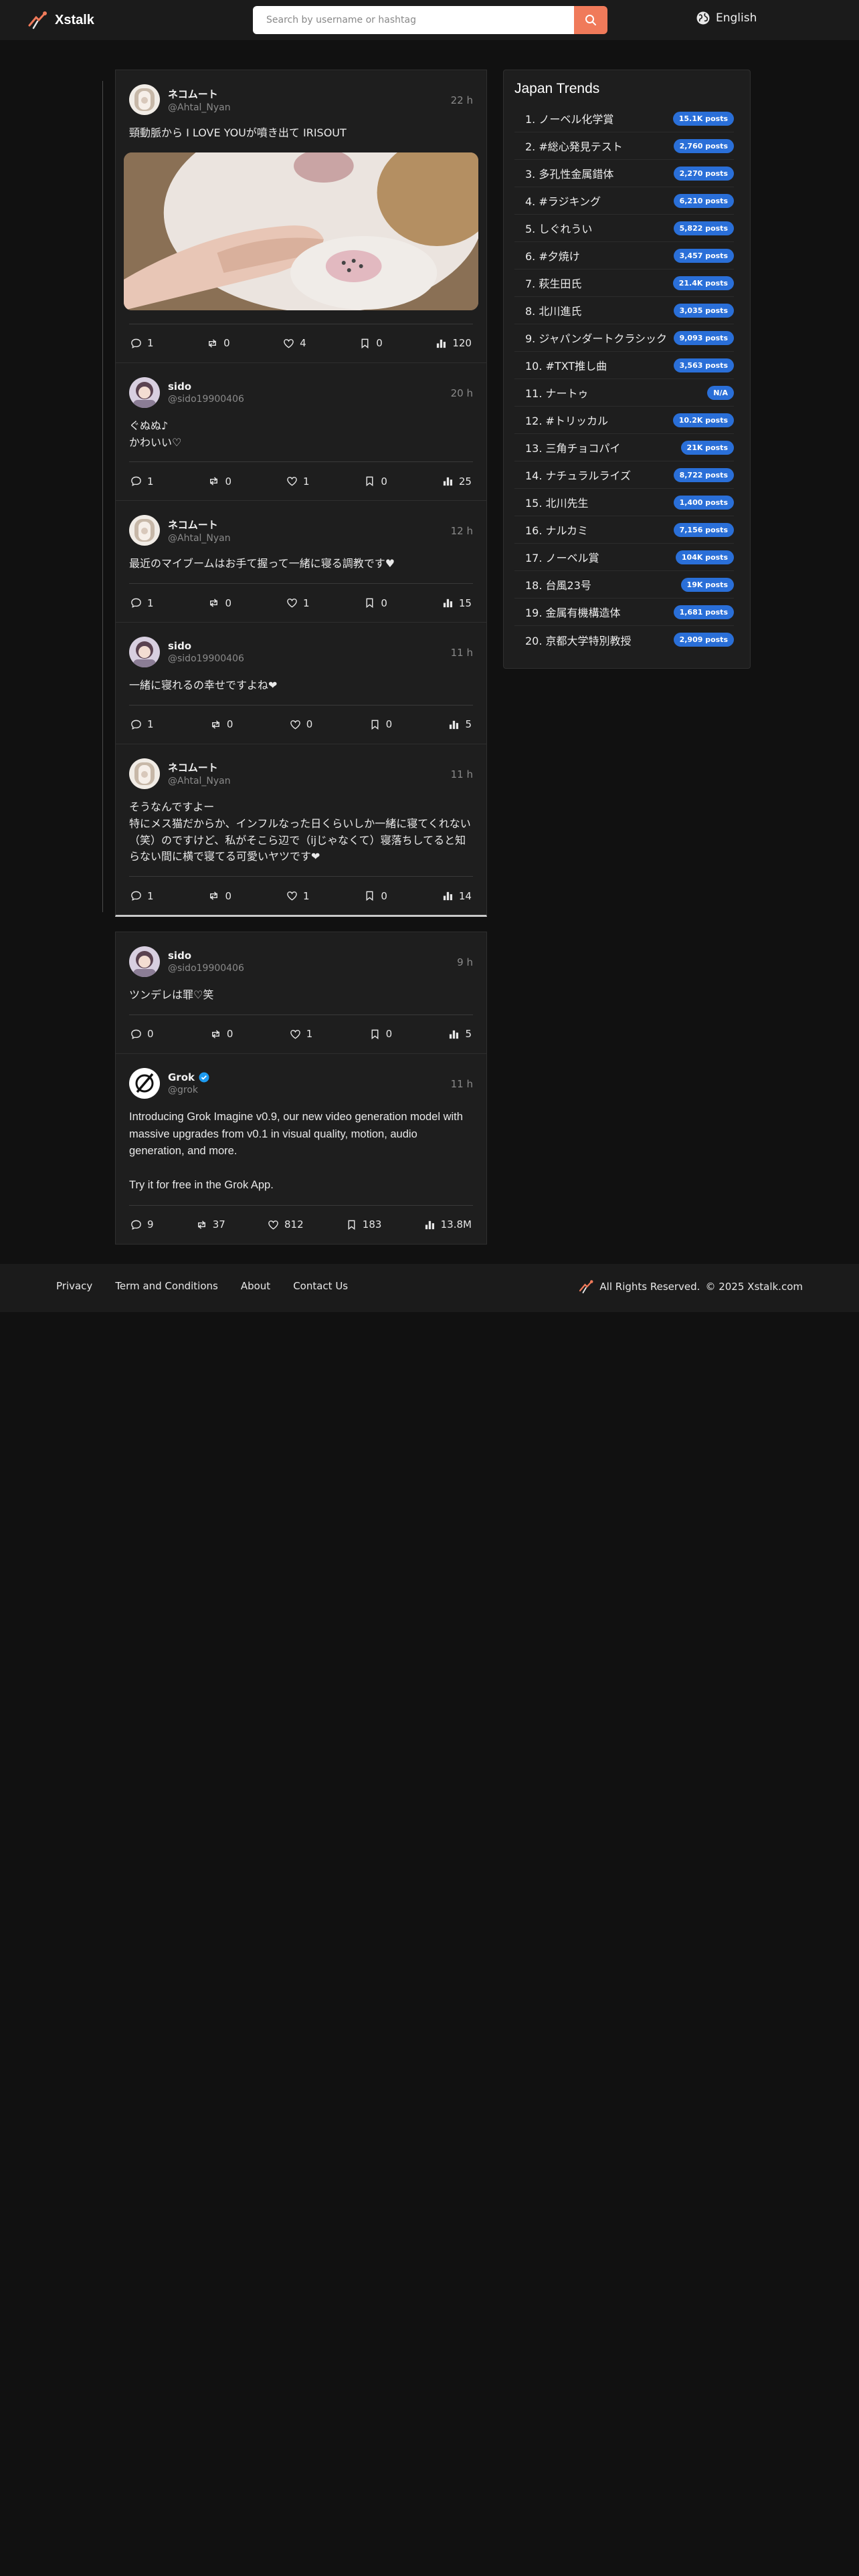  I want to click on trend-item: 7. 萩生田氏 21.4K posts, so click(624, 283).